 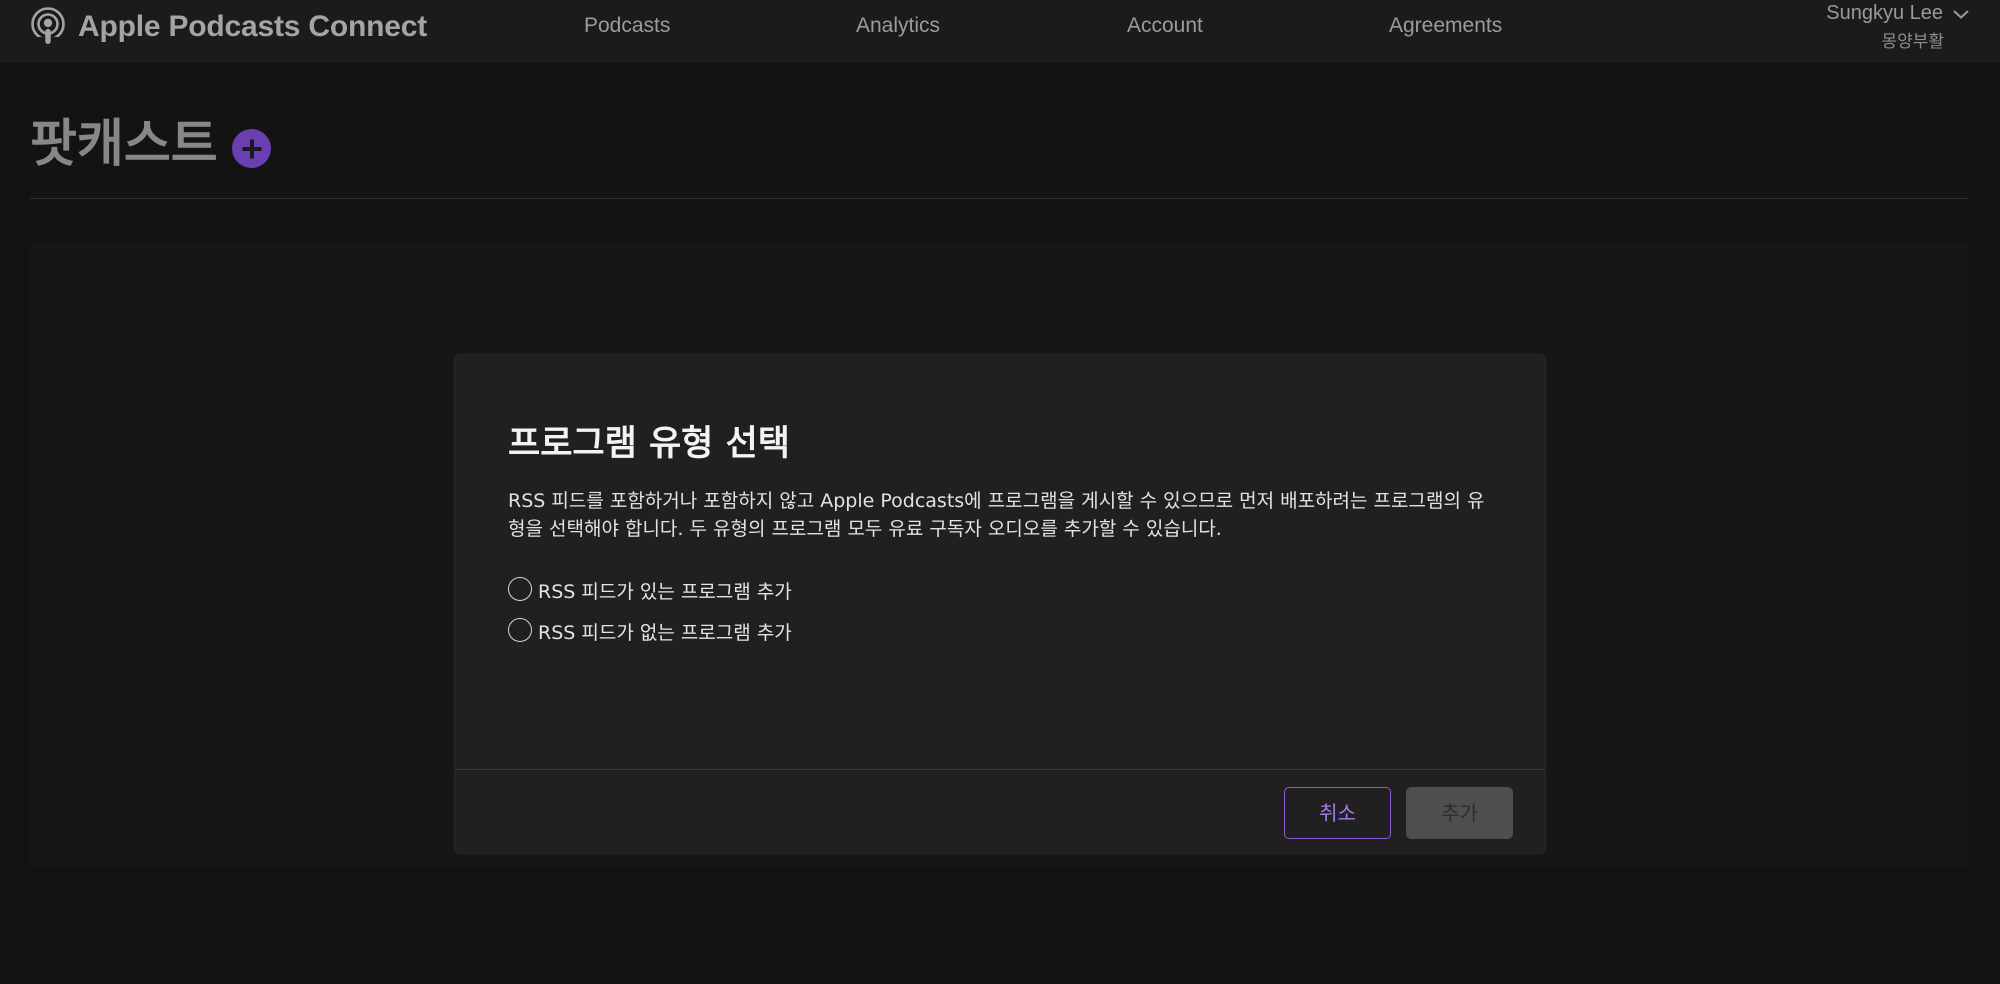 What do you see at coordinates (1165, 26) in the screenshot?
I see `nav-account: Account` at bounding box center [1165, 26].